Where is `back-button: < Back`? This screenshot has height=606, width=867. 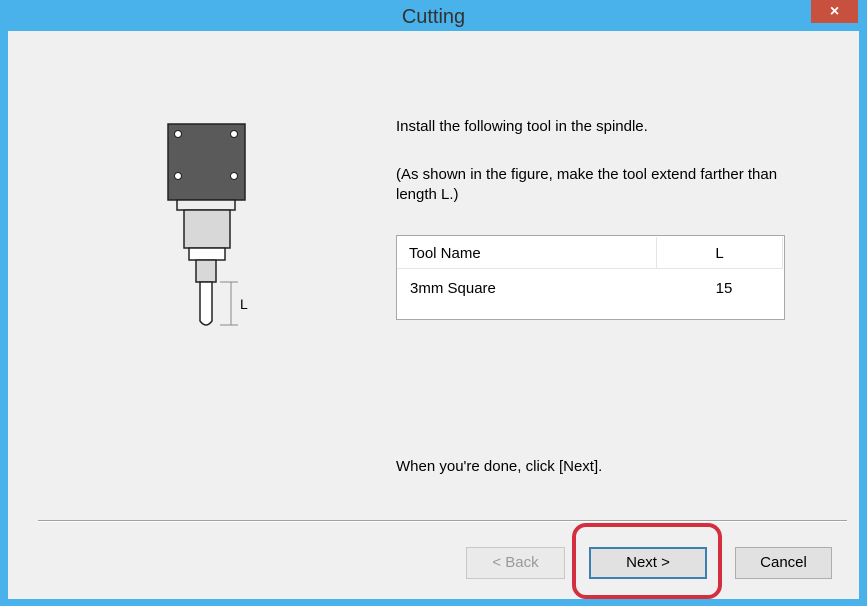 back-button: < Back is located at coordinates (515, 563).